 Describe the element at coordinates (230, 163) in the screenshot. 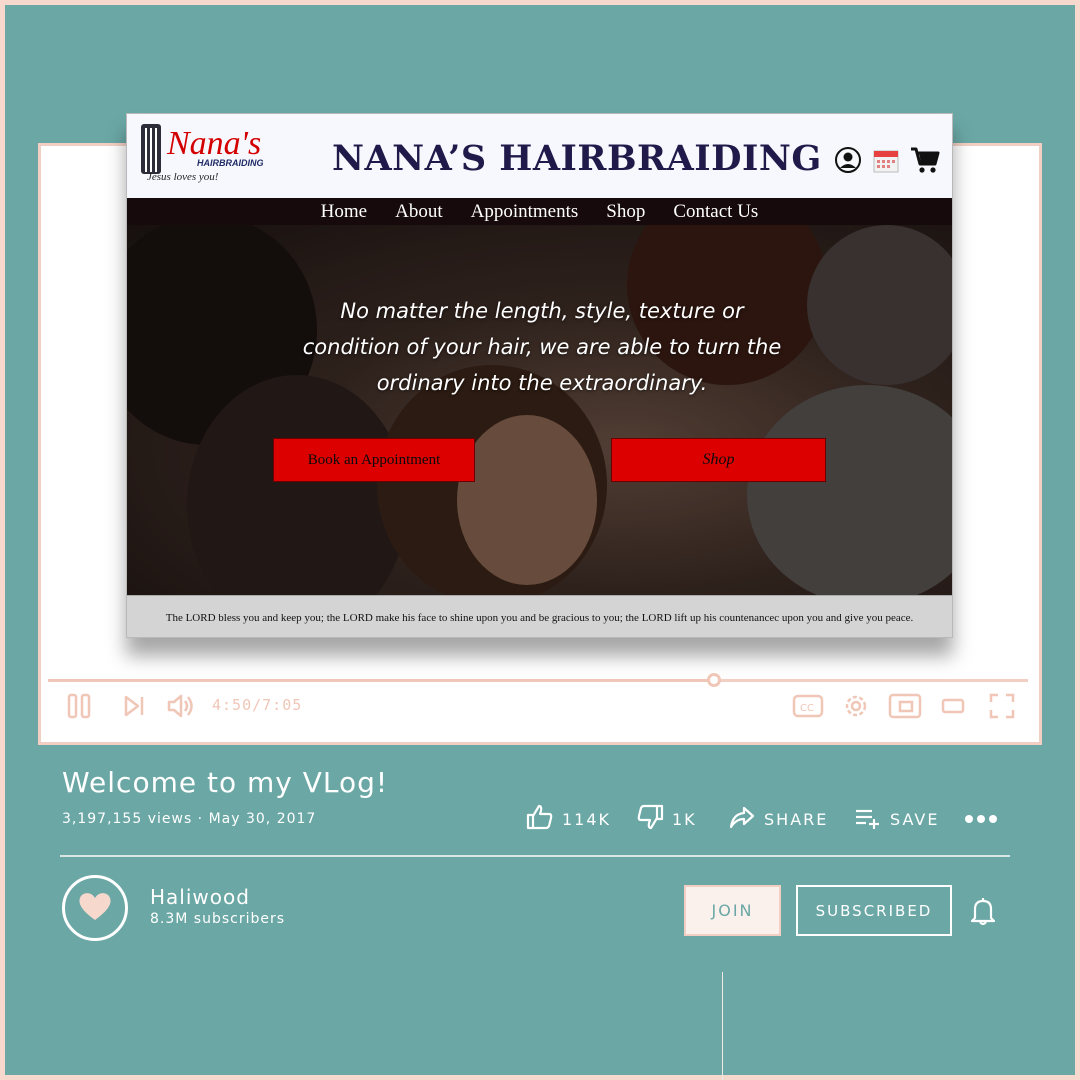

I see `logo-sub: HAIRBRAIDING` at that location.